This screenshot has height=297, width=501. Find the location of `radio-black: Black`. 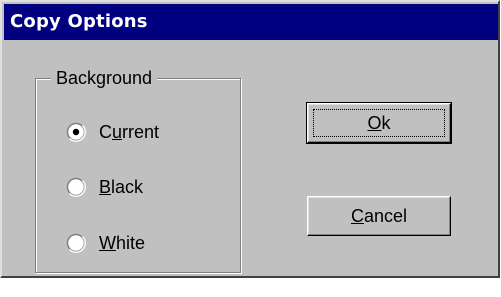

radio-black: Black is located at coordinates (104, 187).